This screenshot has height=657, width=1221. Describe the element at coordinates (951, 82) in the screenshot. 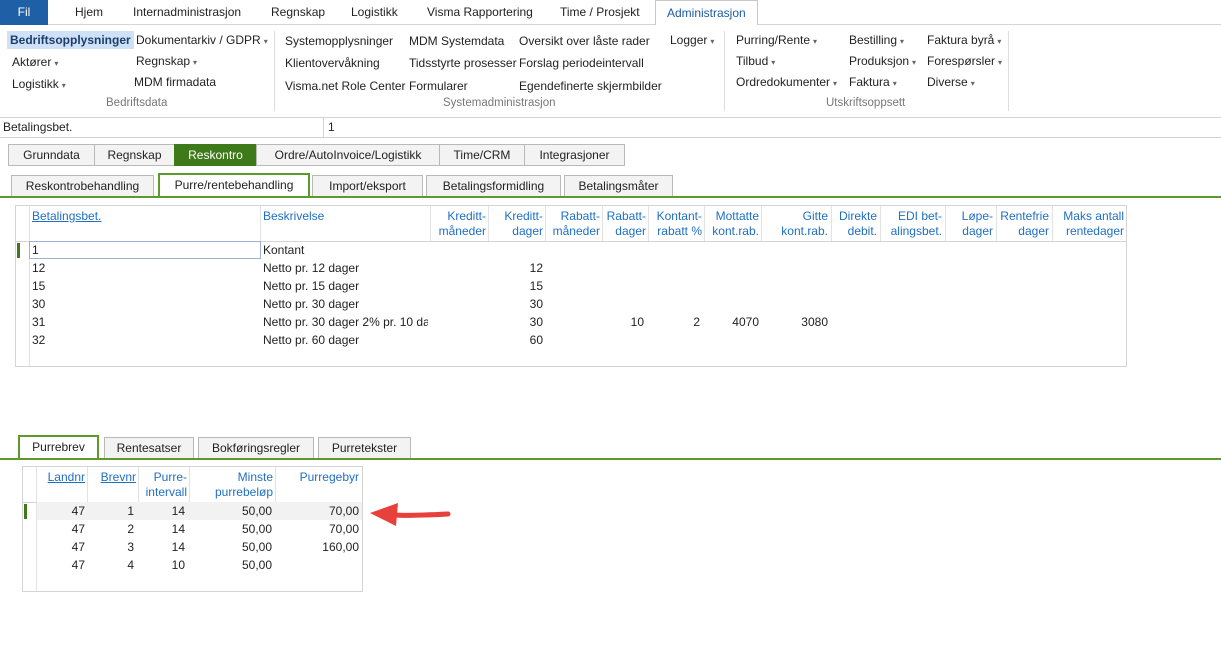

I see `ribbon-diverse: Diverse ▾` at that location.